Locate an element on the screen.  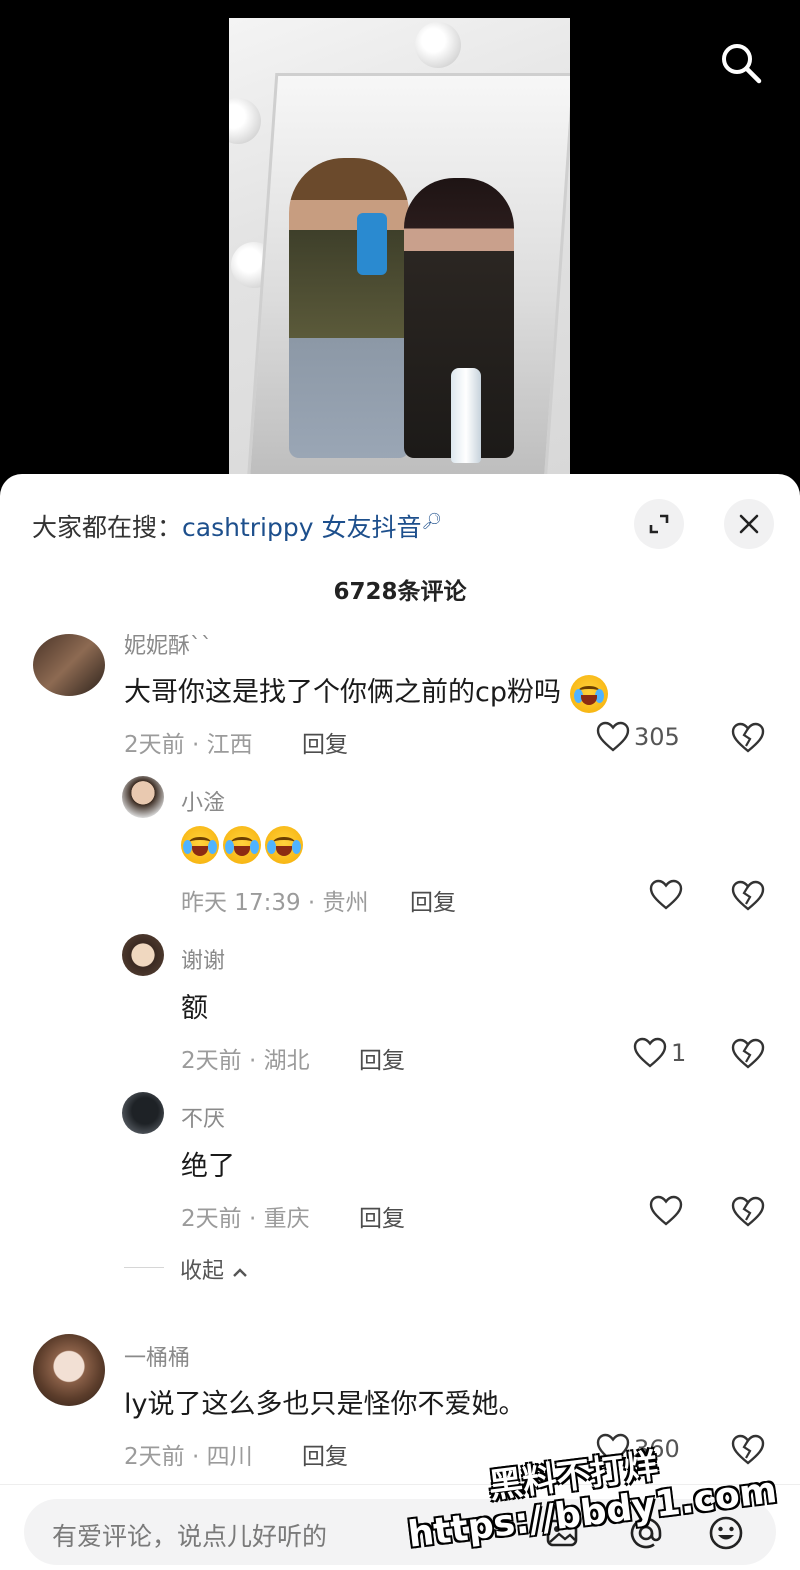
comment-meta: 2天前 · 湖北 is located at coordinates (245, 1061).